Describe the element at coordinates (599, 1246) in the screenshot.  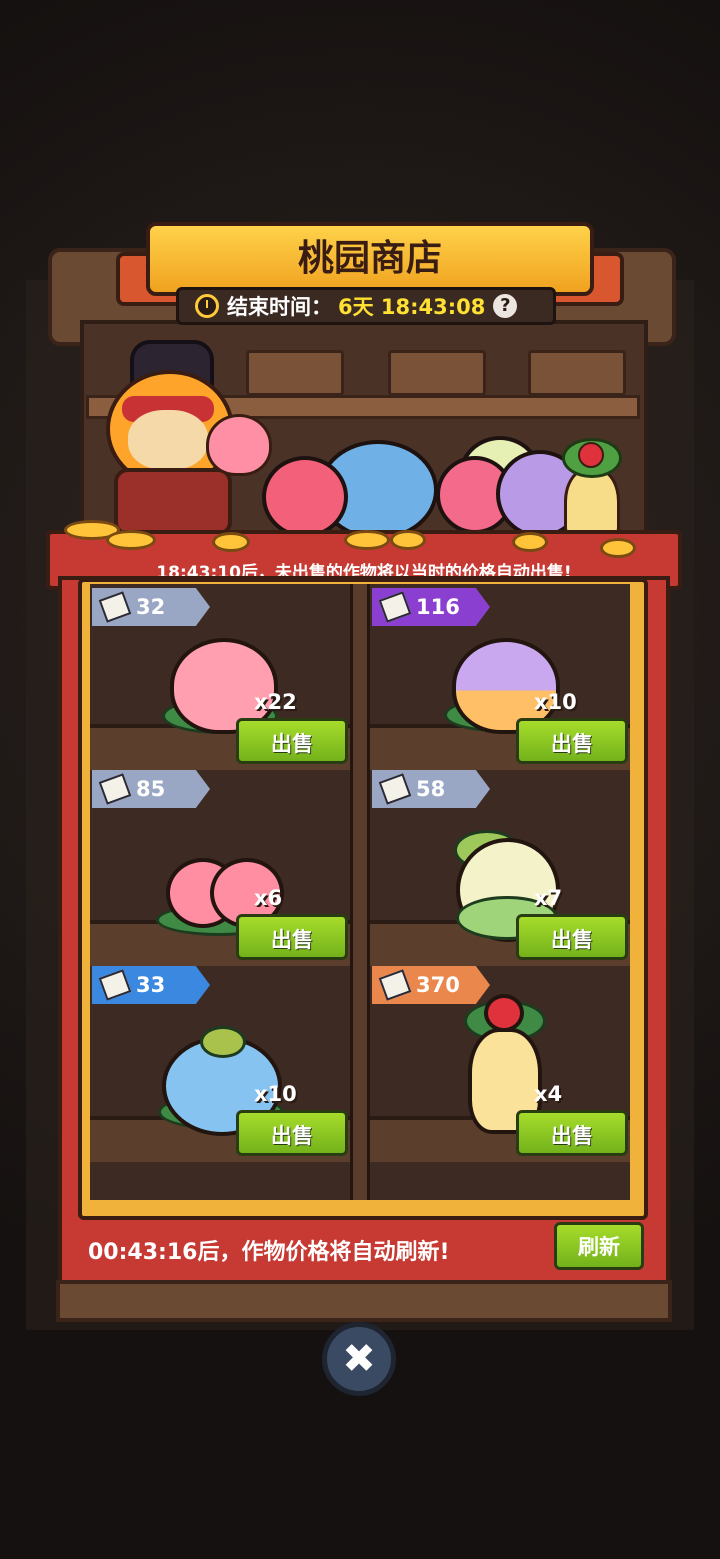
I see `refresh-button: 刷新` at that location.